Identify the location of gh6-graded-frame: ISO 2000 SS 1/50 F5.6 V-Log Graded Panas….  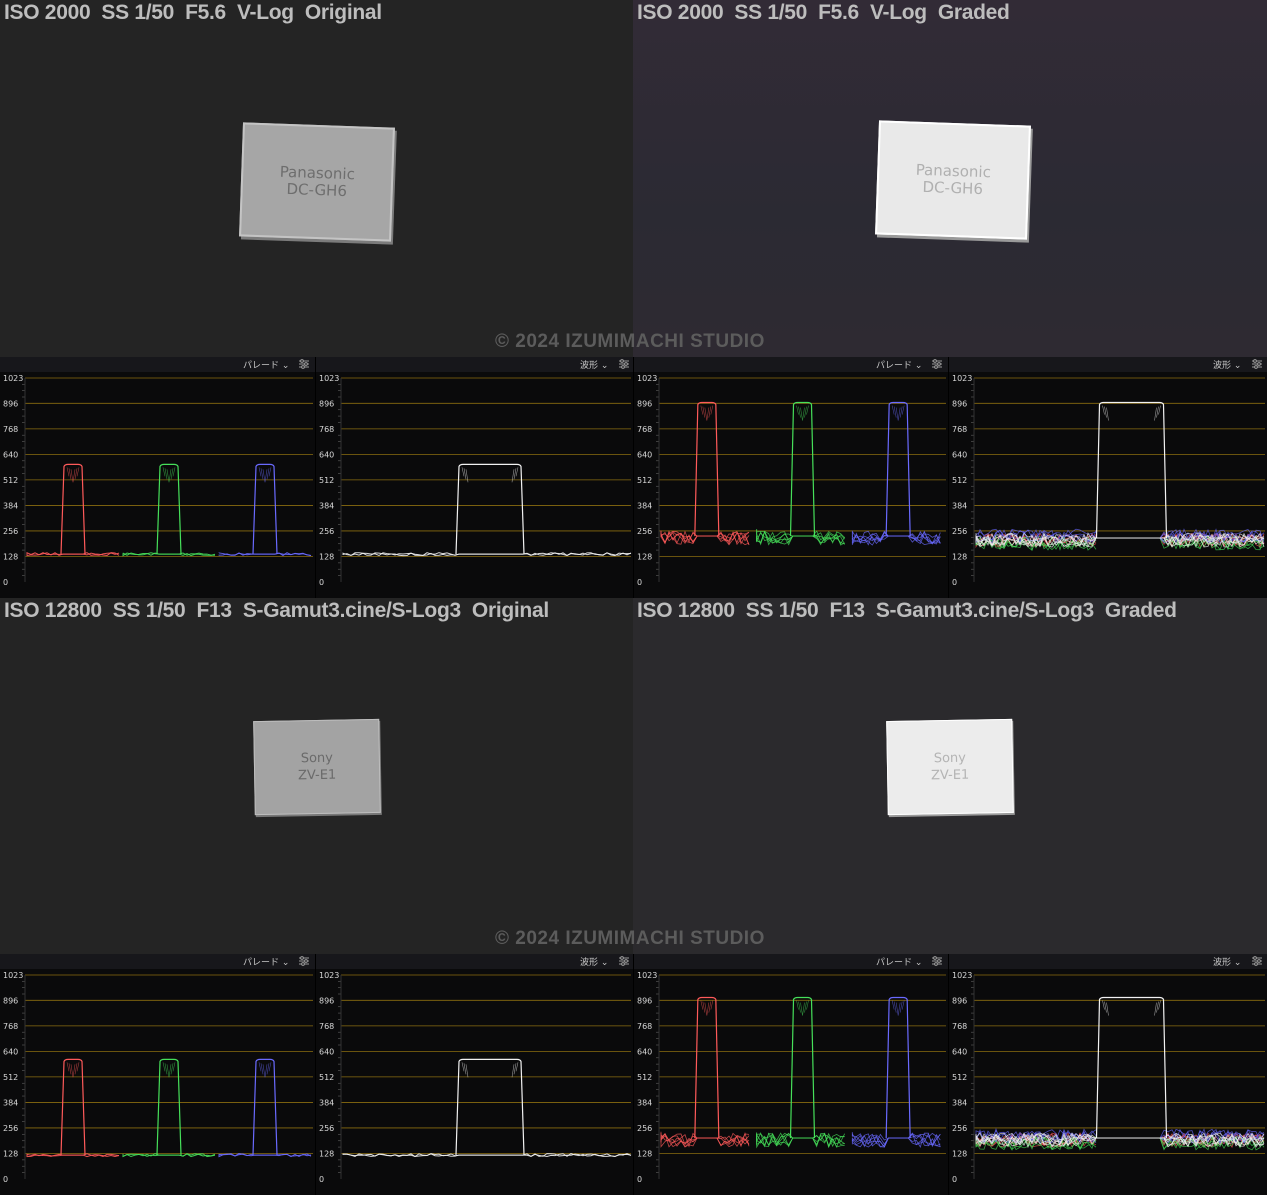
(950, 178).